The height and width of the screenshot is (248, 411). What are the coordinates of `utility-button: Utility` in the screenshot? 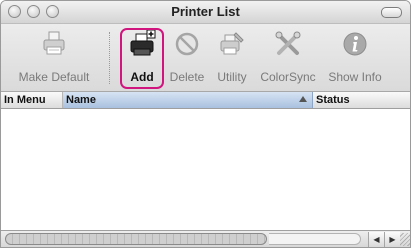 It's located at (232, 57).